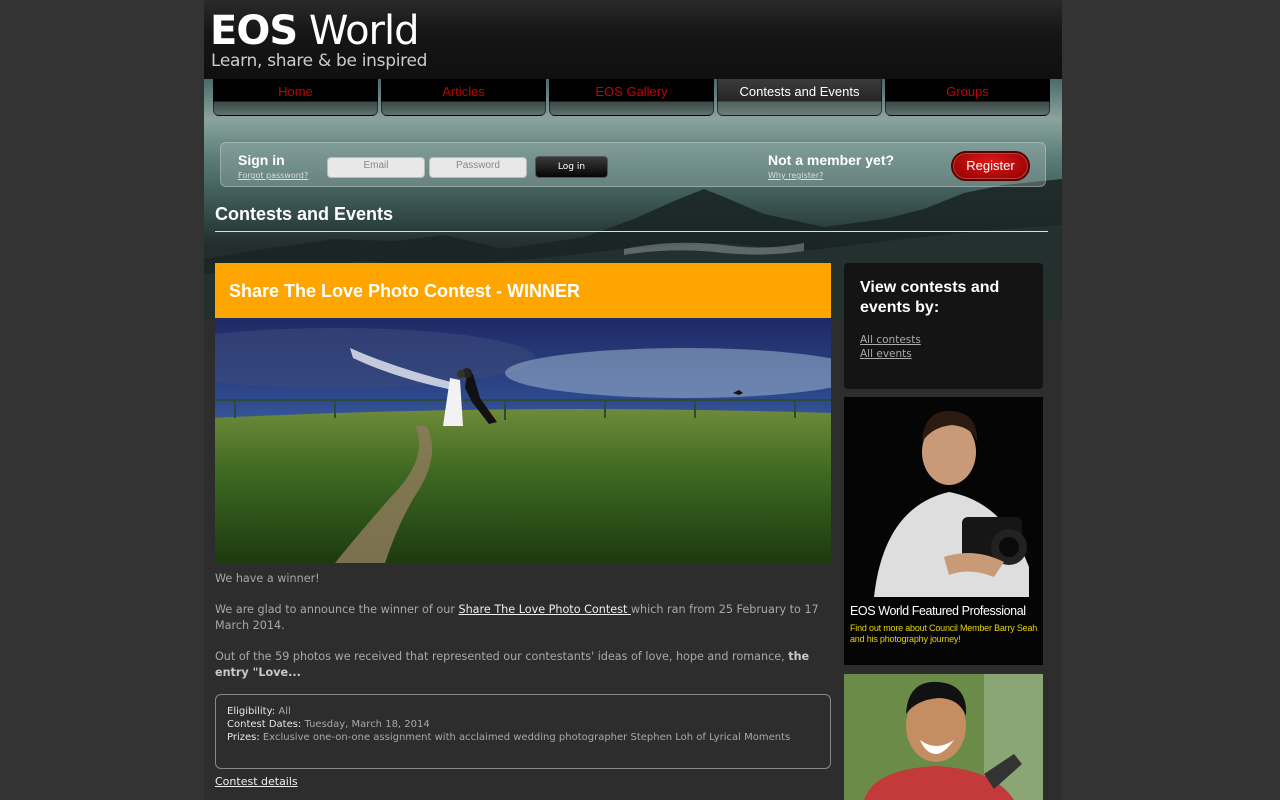 This screenshot has width=1280, height=800. Describe the element at coordinates (990, 166) in the screenshot. I see `register-button: Register` at that location.